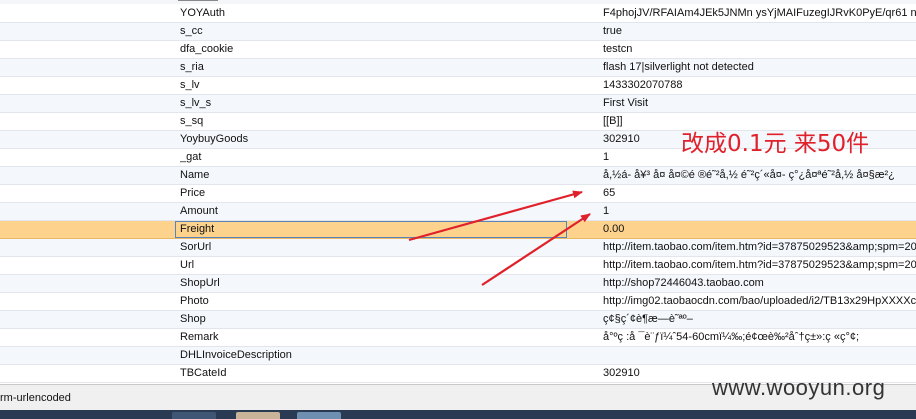 The image size is (916, 419). I want to click on param-key: DHLInvoiceDescription, so click(236, 355).